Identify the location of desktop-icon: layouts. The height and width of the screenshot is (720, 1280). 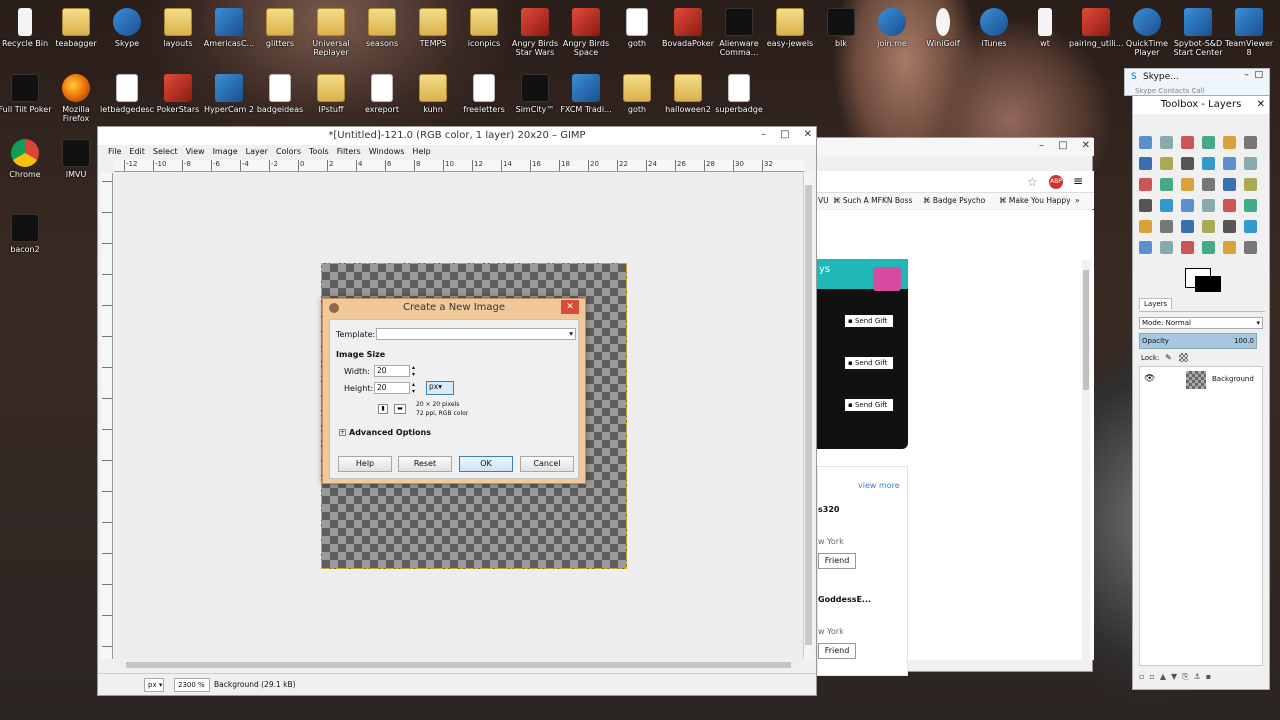
(178, 37).